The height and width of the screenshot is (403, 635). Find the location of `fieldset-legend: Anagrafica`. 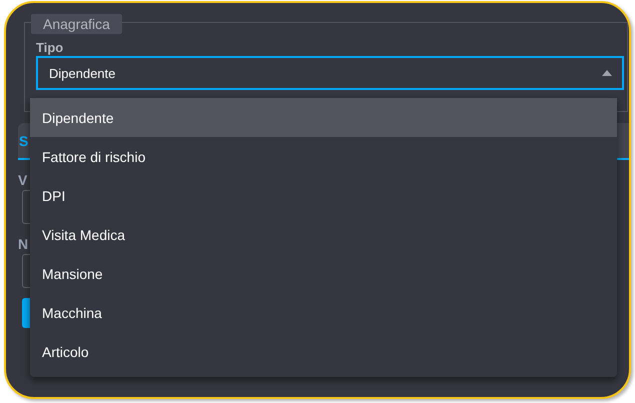

fieldset-legend: Anagrafica is located at coordinates (76, 24).